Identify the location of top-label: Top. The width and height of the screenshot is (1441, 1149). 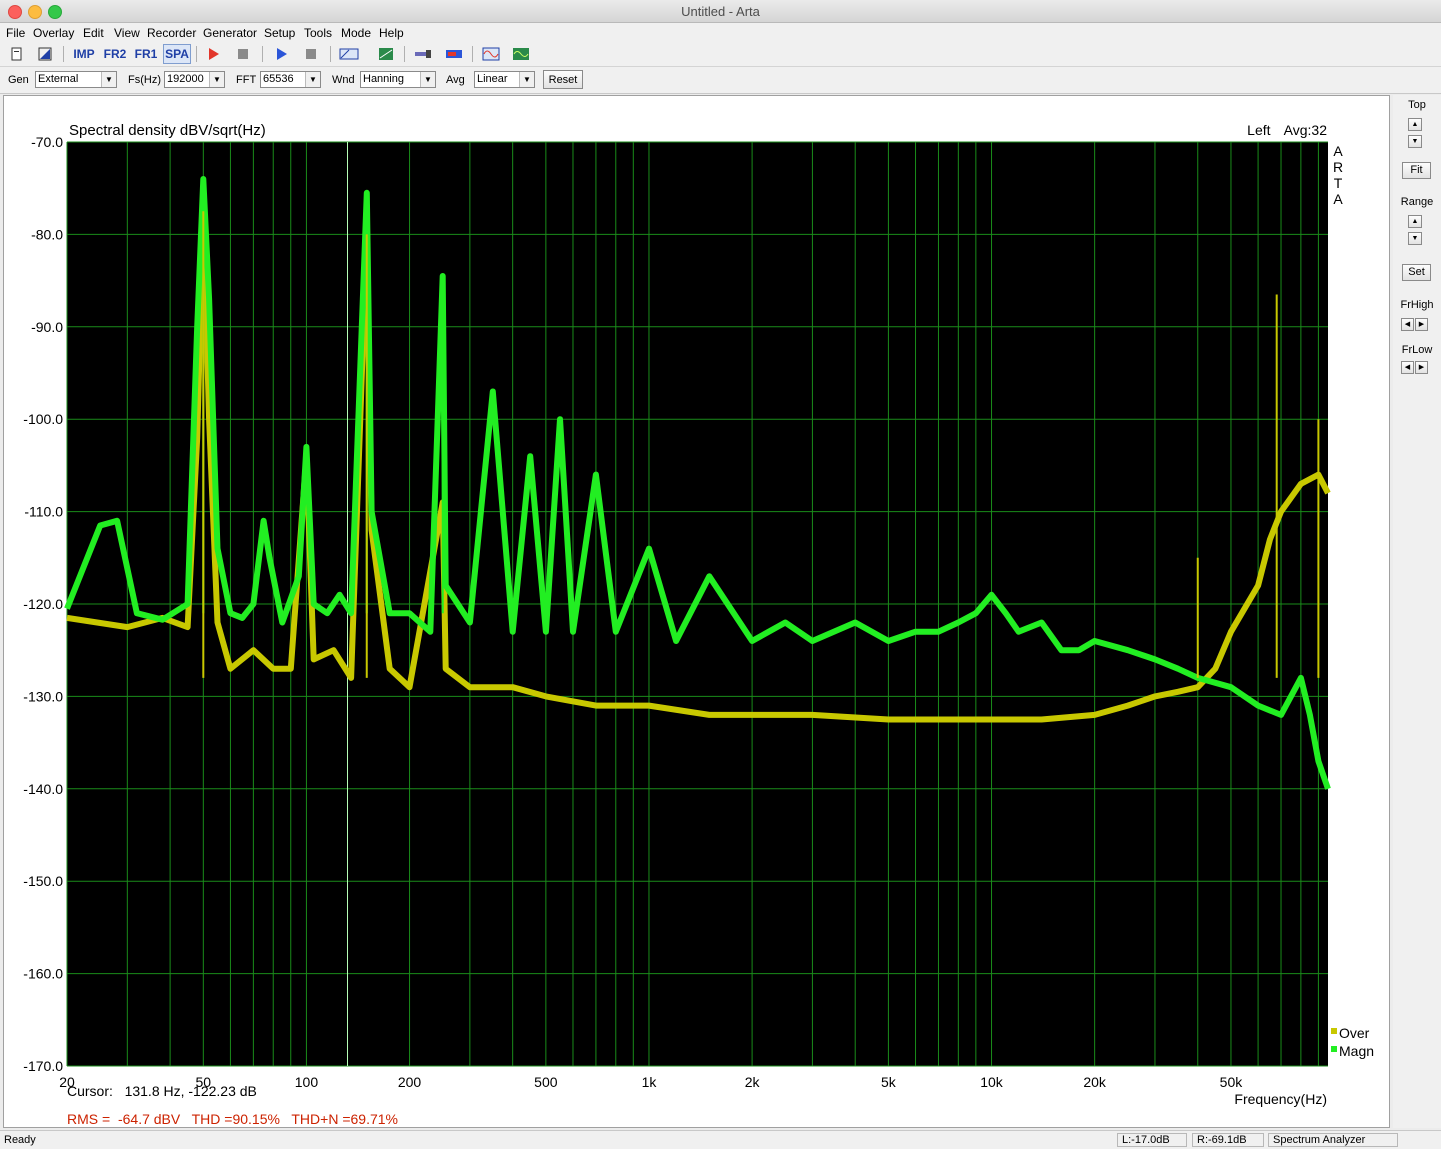
(1417, 105).